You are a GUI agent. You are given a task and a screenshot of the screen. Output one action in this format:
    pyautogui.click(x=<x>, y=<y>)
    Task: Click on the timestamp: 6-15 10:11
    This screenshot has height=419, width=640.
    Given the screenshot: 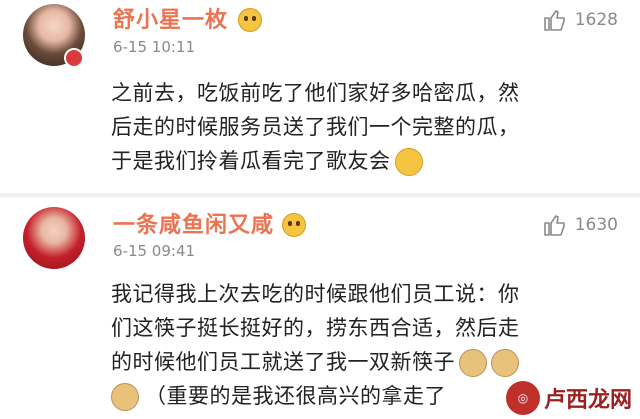 What is the action you would take?
    pyautogui.click(x=154, y=47)
    